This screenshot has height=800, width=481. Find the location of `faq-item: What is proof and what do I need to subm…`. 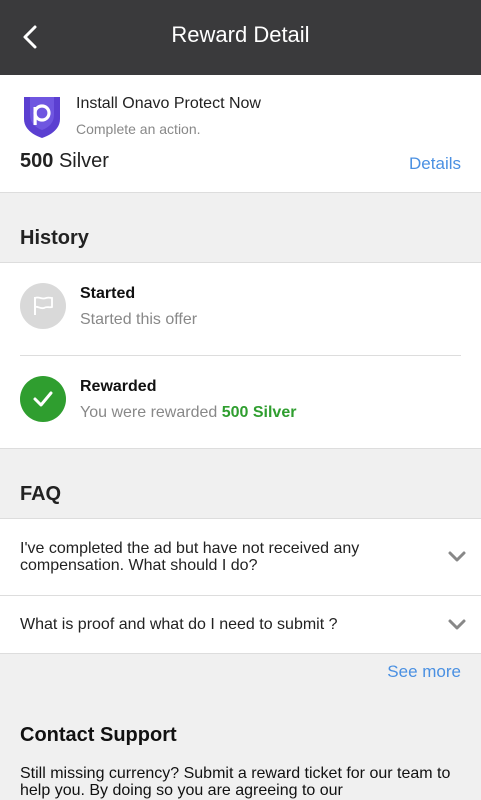

faq-item: What is proof and what do I need to subm… is located at coordinates (240, 624).